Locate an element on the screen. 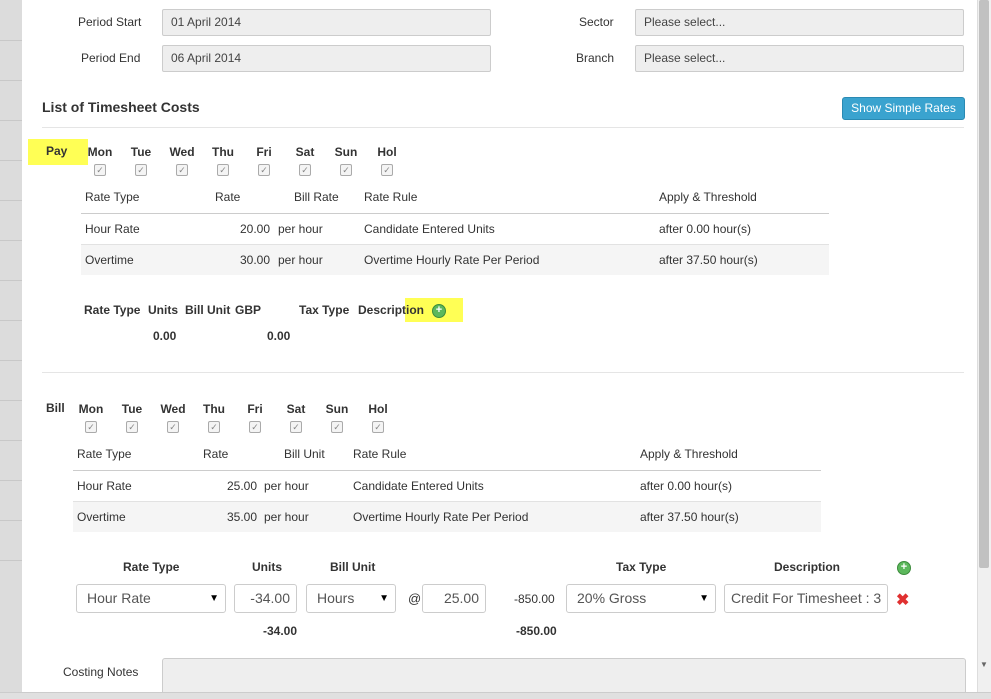 Image resolution: width=991 pixels, height=699 pixels. bill-header-rate: Rate is located at coordinates (216, 454).